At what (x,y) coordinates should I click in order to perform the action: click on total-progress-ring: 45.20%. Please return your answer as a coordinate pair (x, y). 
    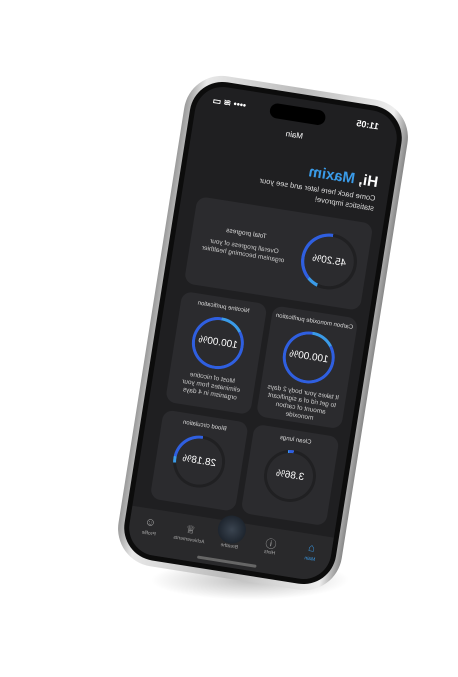
    Looking at the image, I should click on (329, 261).